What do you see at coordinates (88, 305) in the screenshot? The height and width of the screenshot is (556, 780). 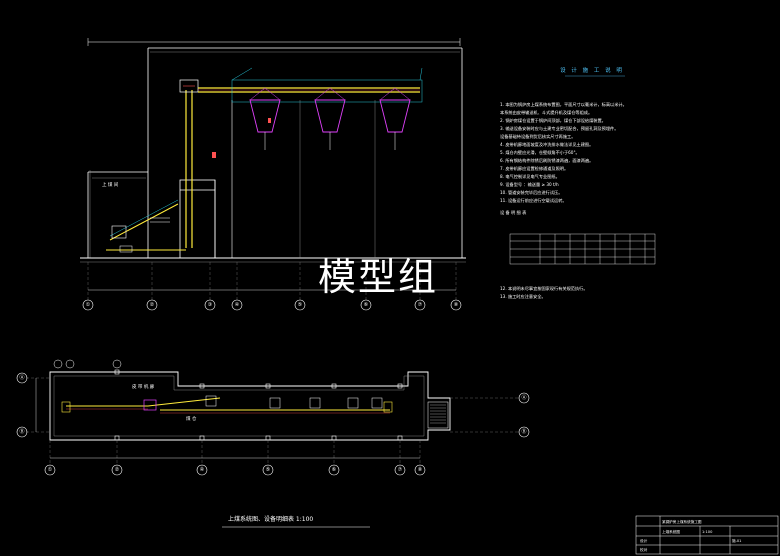 I see `elevation-axis-1: ①` at bounding box center [88, 305].